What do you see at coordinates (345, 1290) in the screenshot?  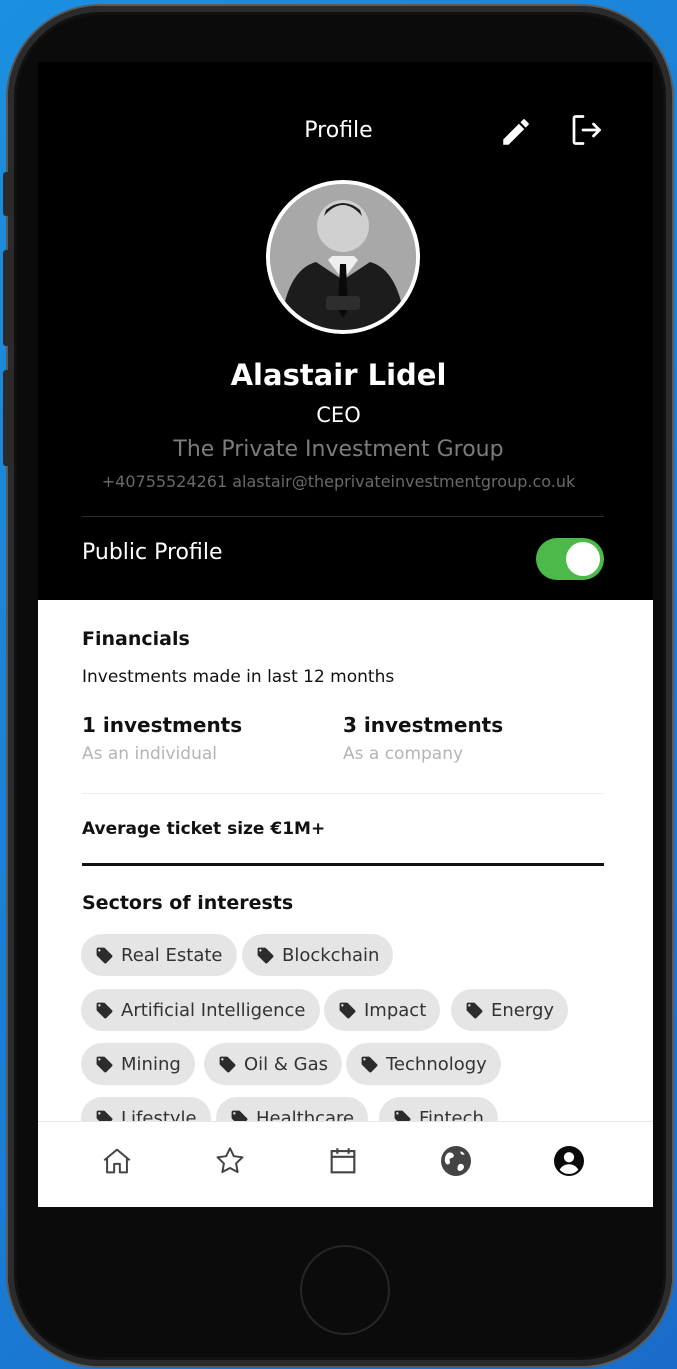 I see `phone-home-button` at bounding box center [345, 1290].